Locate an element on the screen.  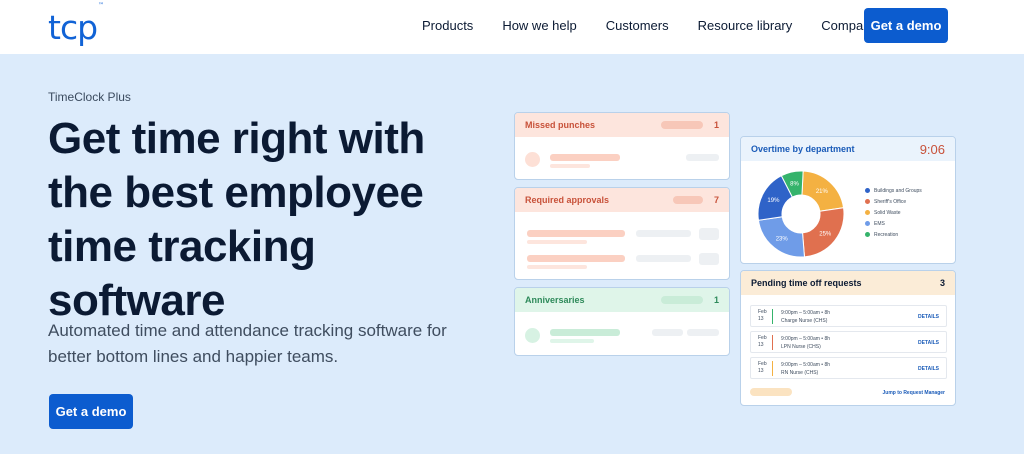
anniversaries-title: Anniversaries is located at coordinates (555, 300).